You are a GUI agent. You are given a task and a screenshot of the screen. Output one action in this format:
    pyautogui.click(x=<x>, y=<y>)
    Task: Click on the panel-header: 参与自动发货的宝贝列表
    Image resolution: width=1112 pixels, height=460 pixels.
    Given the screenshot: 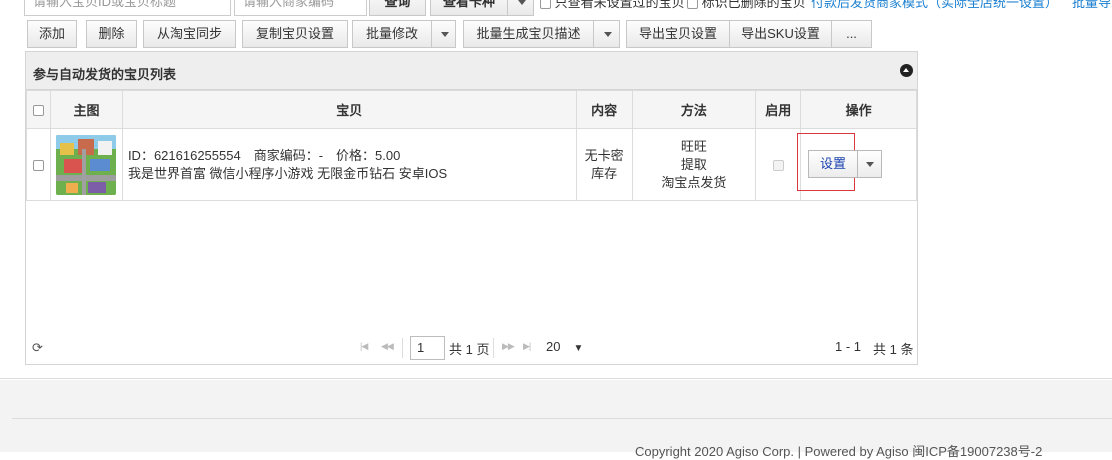 What is the action you would take?
    pyautogui.click(x=471, y=71)
    